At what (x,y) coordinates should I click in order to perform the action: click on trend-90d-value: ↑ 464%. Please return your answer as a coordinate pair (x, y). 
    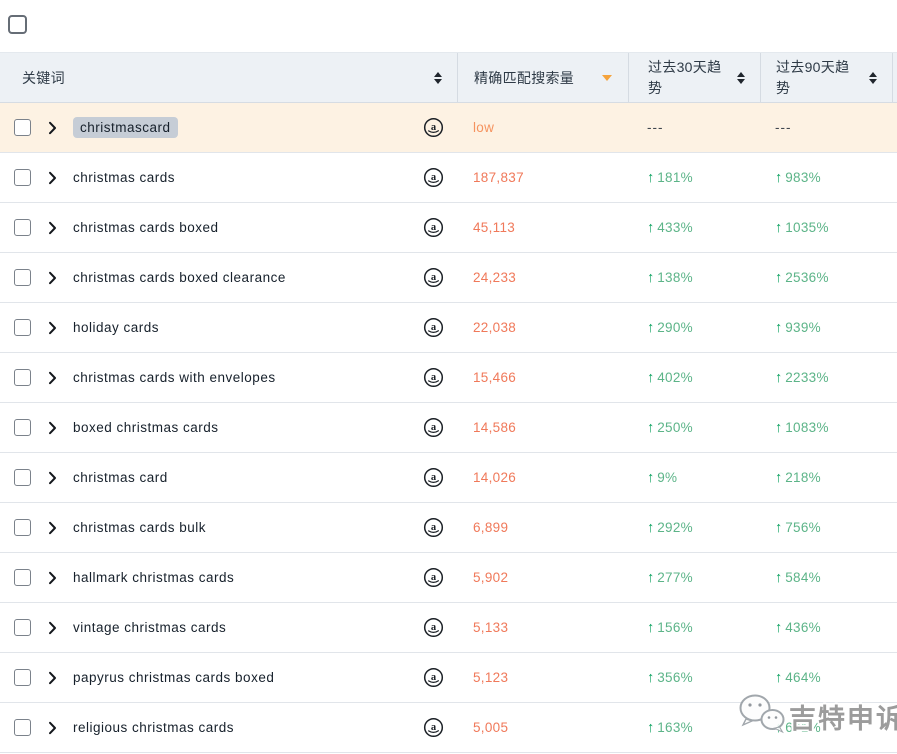
    Looking at the image, I should click on (826, 678).